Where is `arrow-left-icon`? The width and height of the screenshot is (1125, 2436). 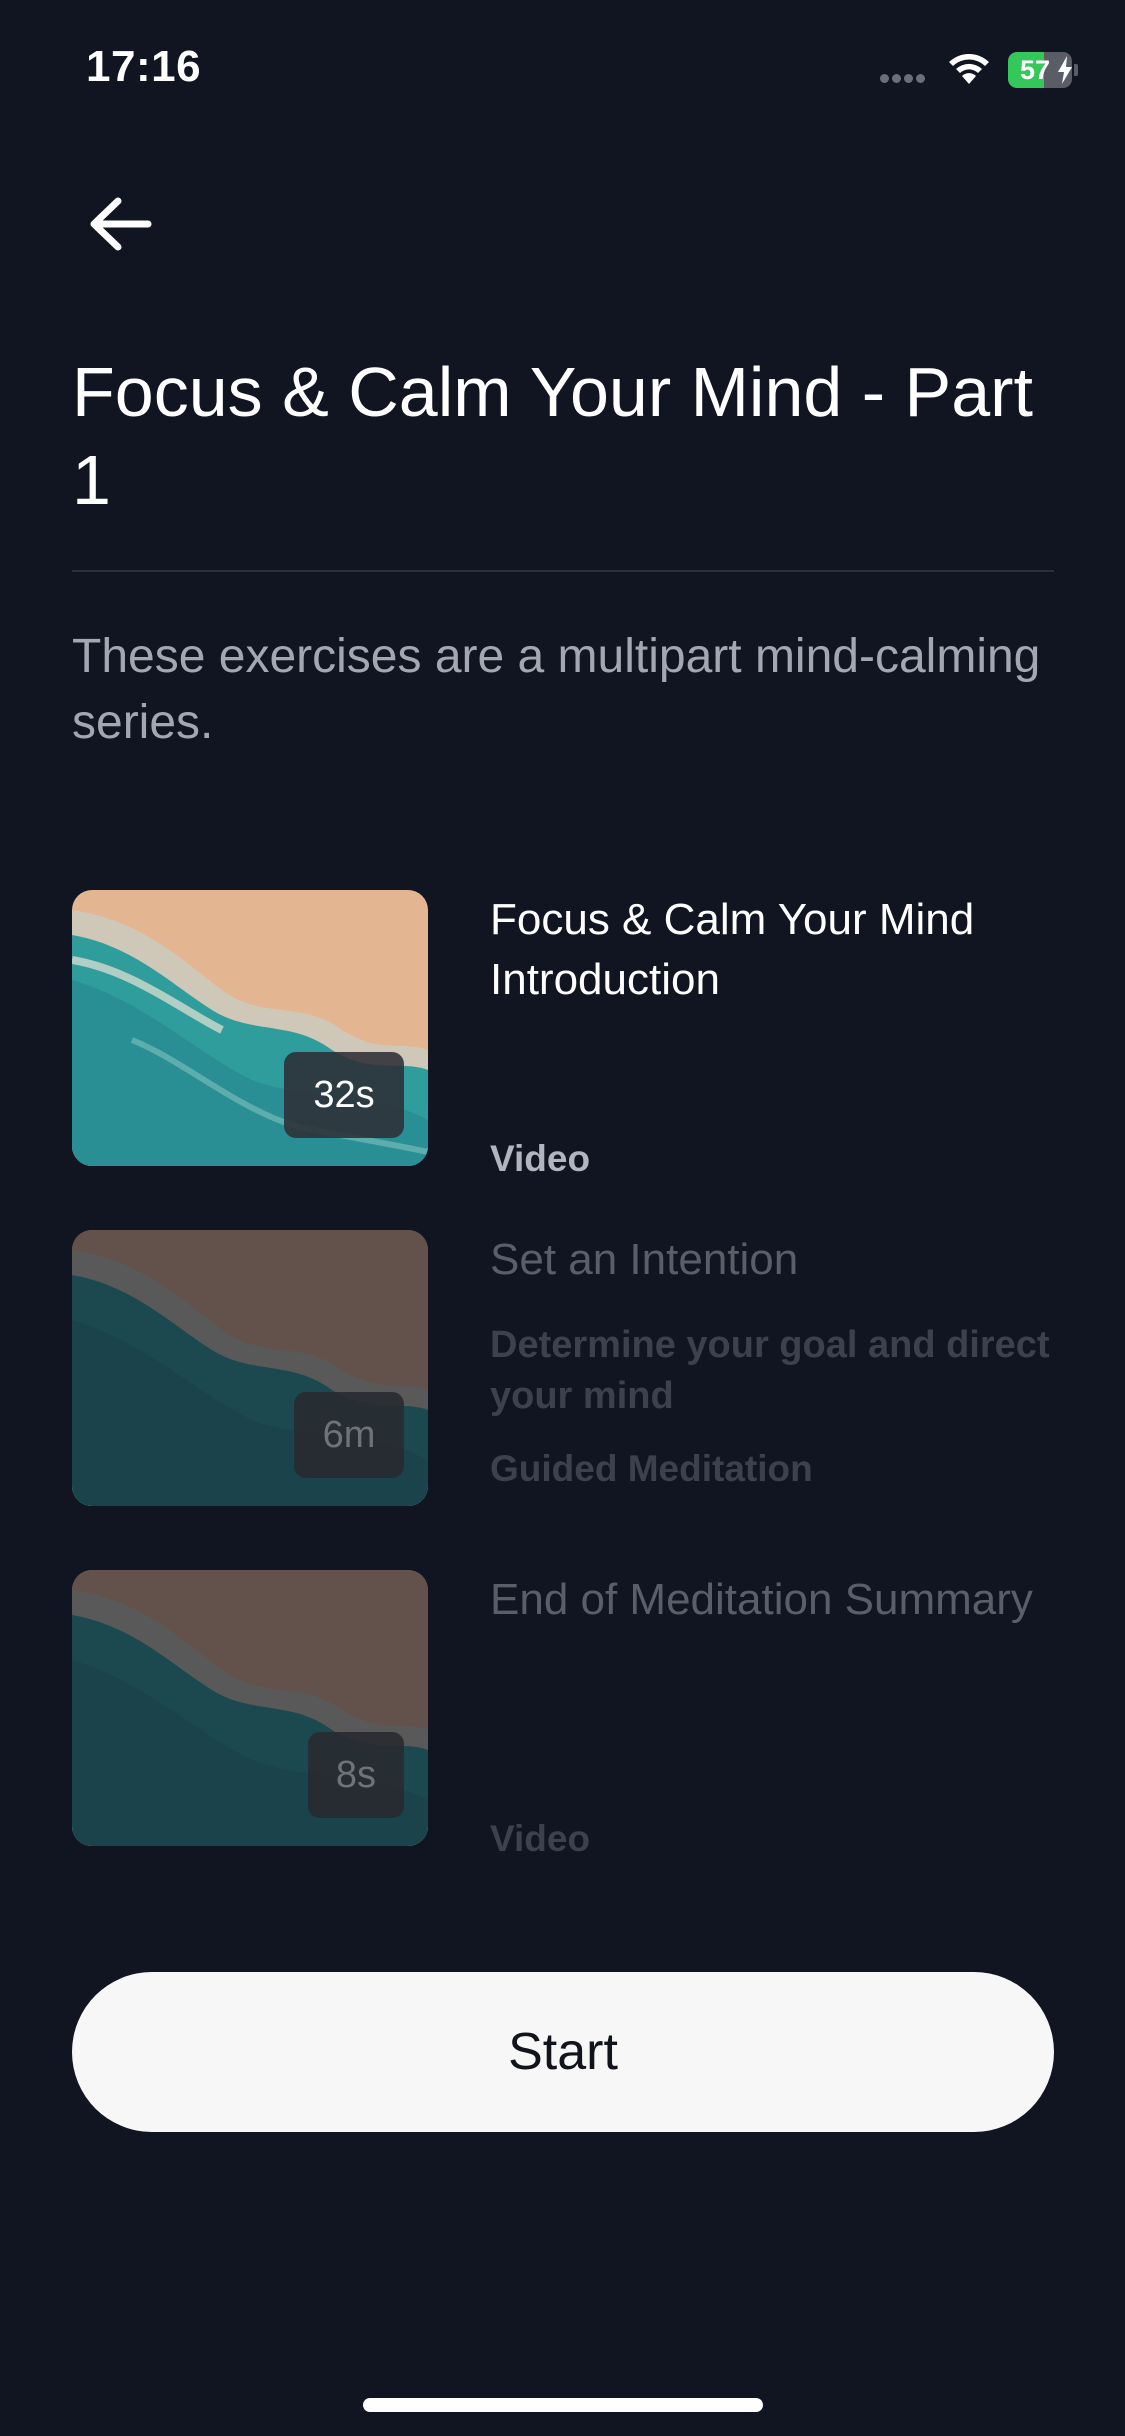 arrow-left-icon is located at coordinates (121, 224).